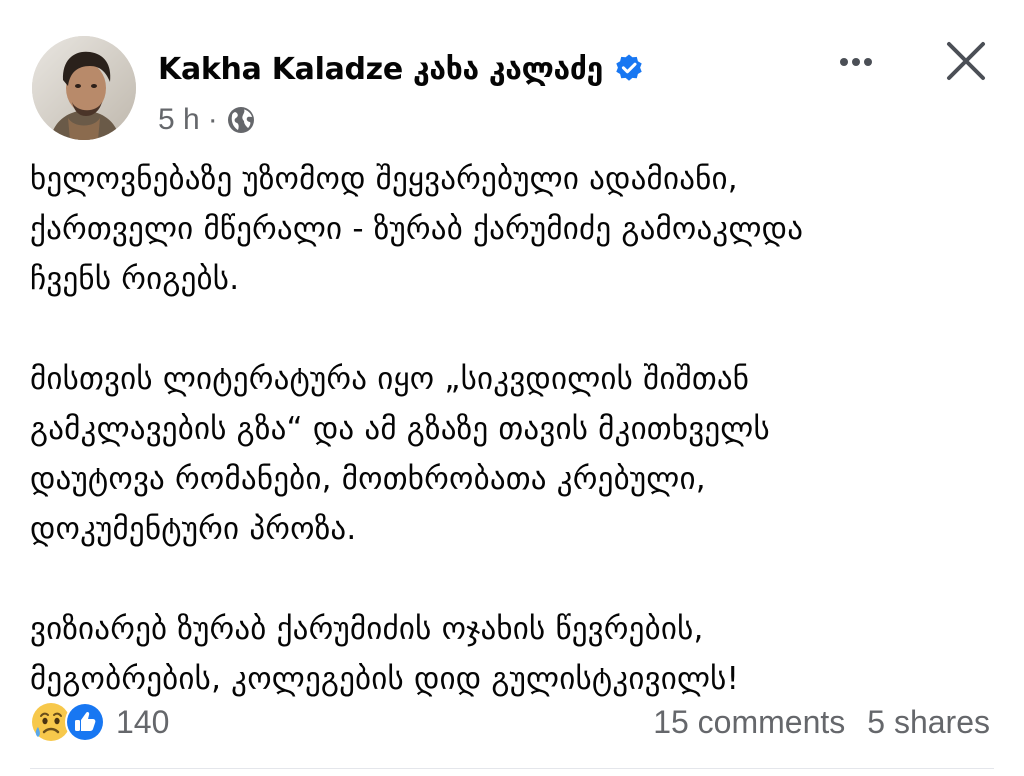  What do you see at coordinates (384, 179) in the screenshot?
I see `text-line: ხელოვნებაზე უზომოდ შეყვარებული ადამიანი,` at bounding box center [384, 179].